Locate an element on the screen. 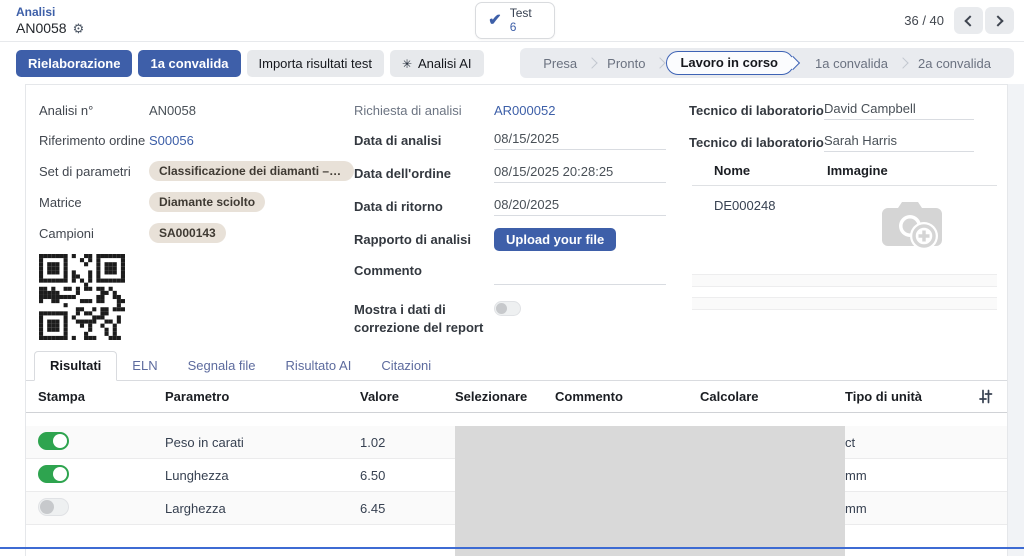 This screenshot has width=1024, height=556. col-stampa: Stampa is located at coordinates (61, 397).